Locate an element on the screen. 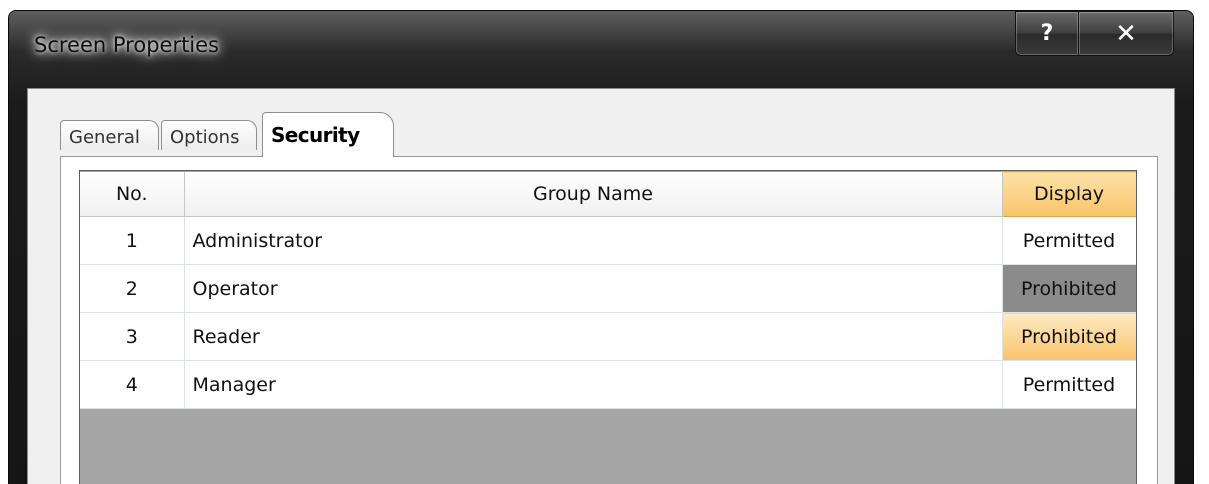 The height and width of the screenshot is (484, 1209). table-row: 4 Manager Permitted is located at coordinates (608, 384).